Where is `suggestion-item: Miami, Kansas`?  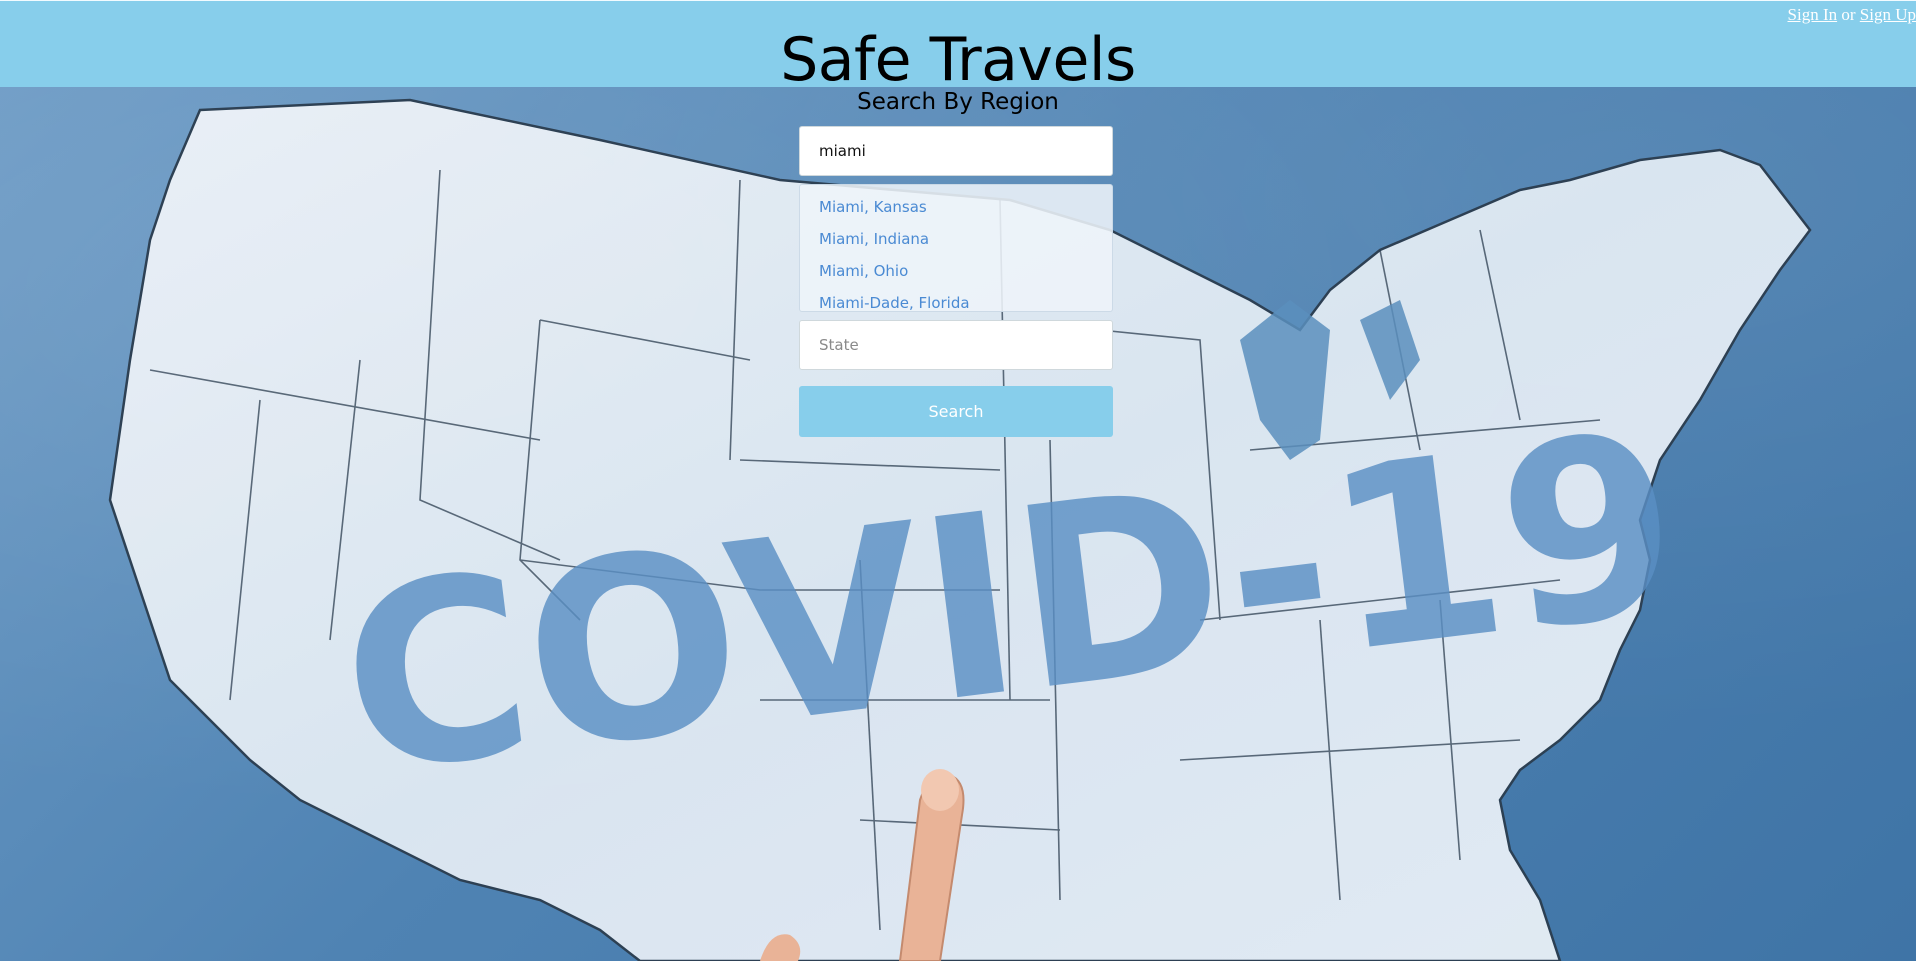 suggestion-item: Miami, Kansas is located at coordinates (956, 207).